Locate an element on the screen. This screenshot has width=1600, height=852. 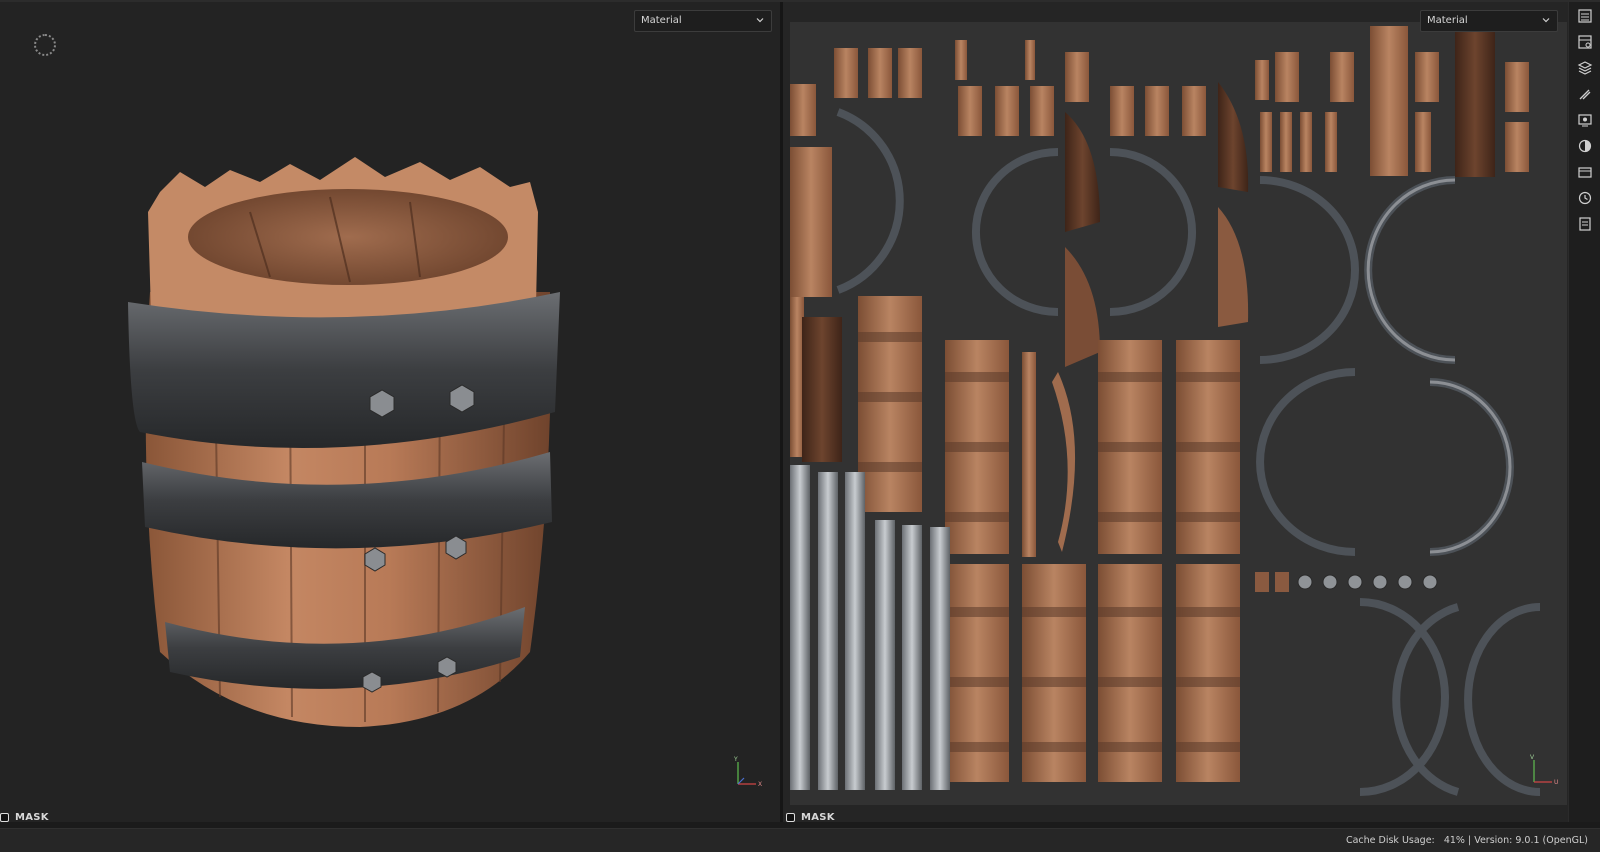
axis-y-label: Y is located at coordinates (735, 759).